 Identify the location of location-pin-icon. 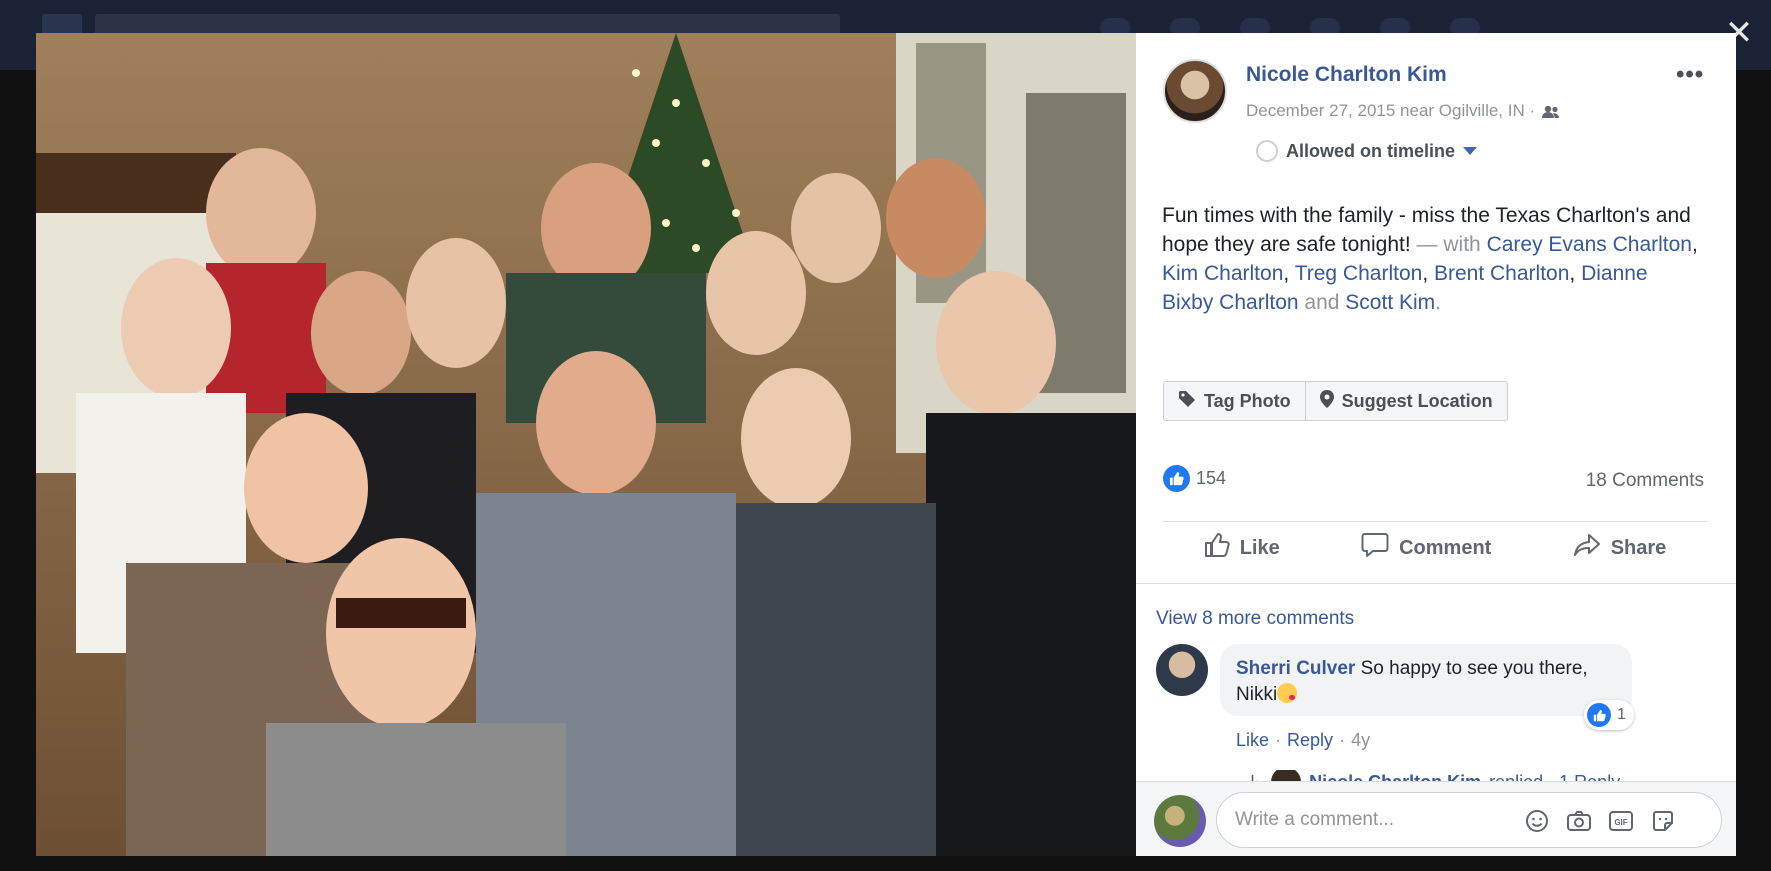
(1326, 401).